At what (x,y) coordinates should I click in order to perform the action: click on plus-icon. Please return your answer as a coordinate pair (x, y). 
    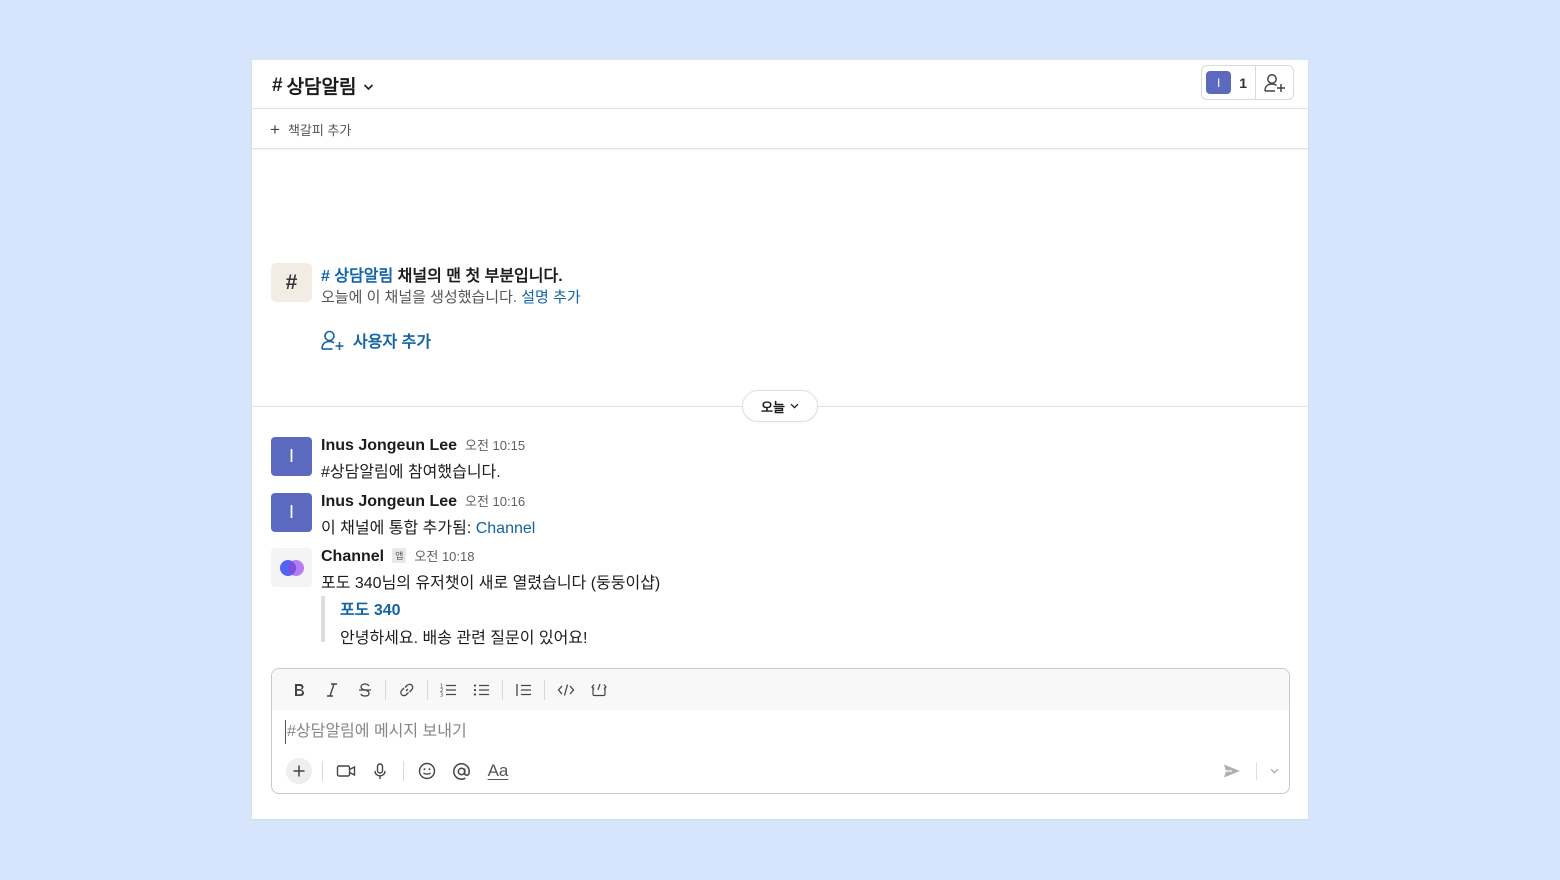
    Looking at the image, I should click on (299, 771).